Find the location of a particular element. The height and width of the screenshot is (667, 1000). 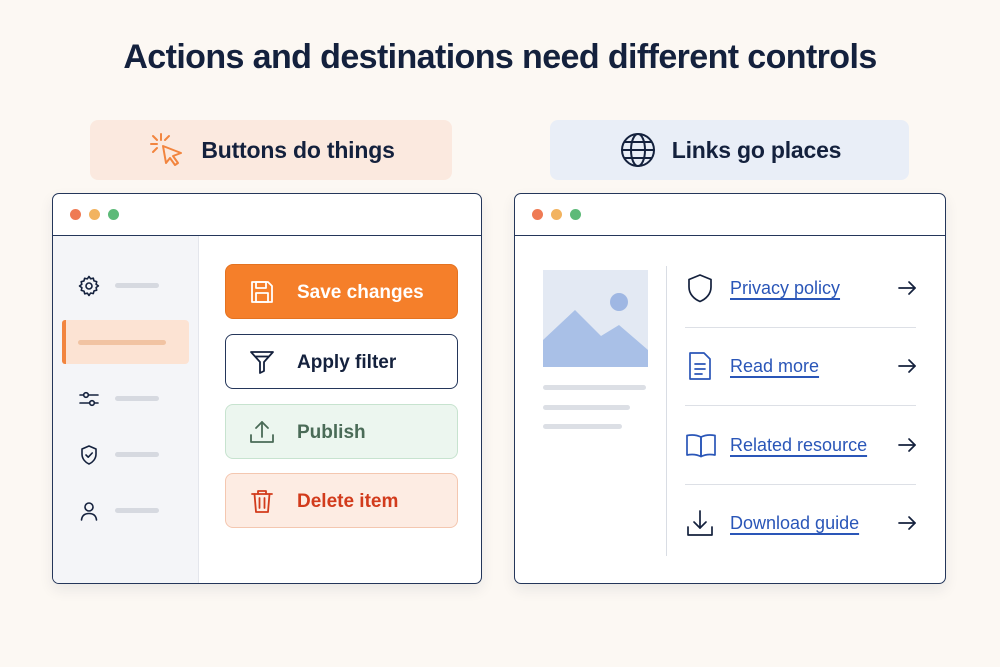

publish-label: Publish is located at coordinates (331, 432).